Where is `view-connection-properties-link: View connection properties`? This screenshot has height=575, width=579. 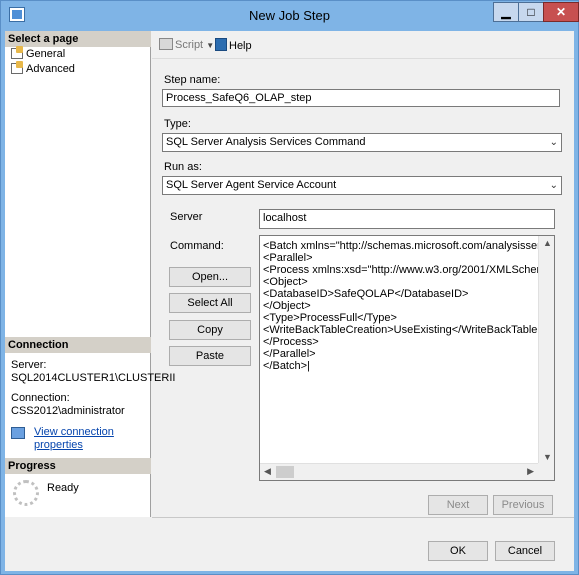
view-connection-properties-link: View connection properties is located at coordinates (92, 439).